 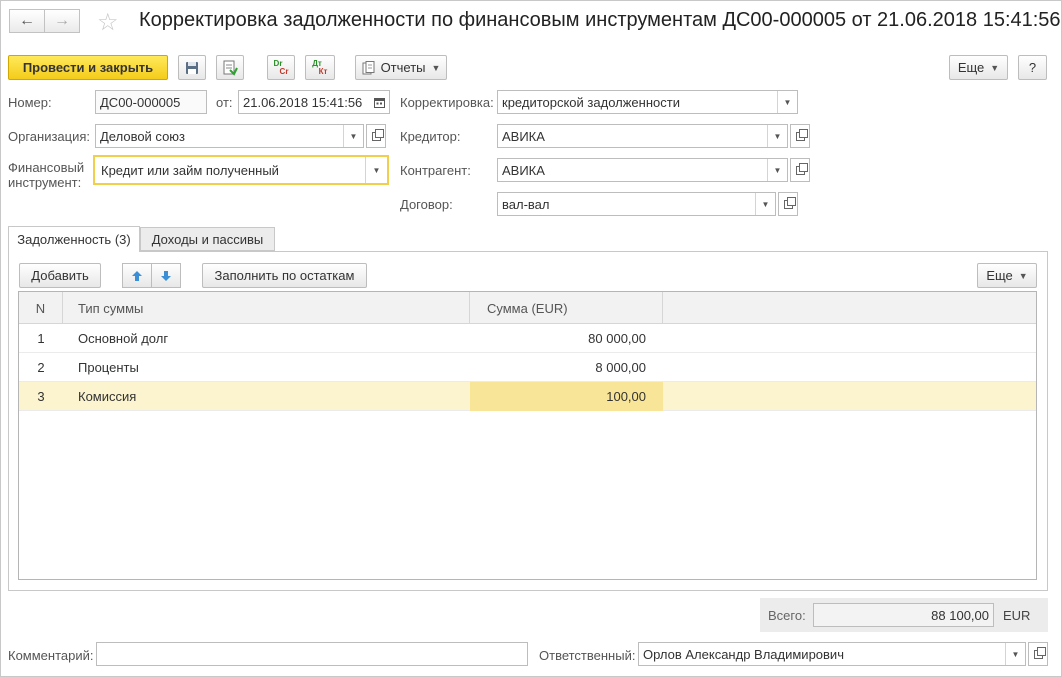 I want to click on row-amount: 100,00, so click(x=566, y=396).